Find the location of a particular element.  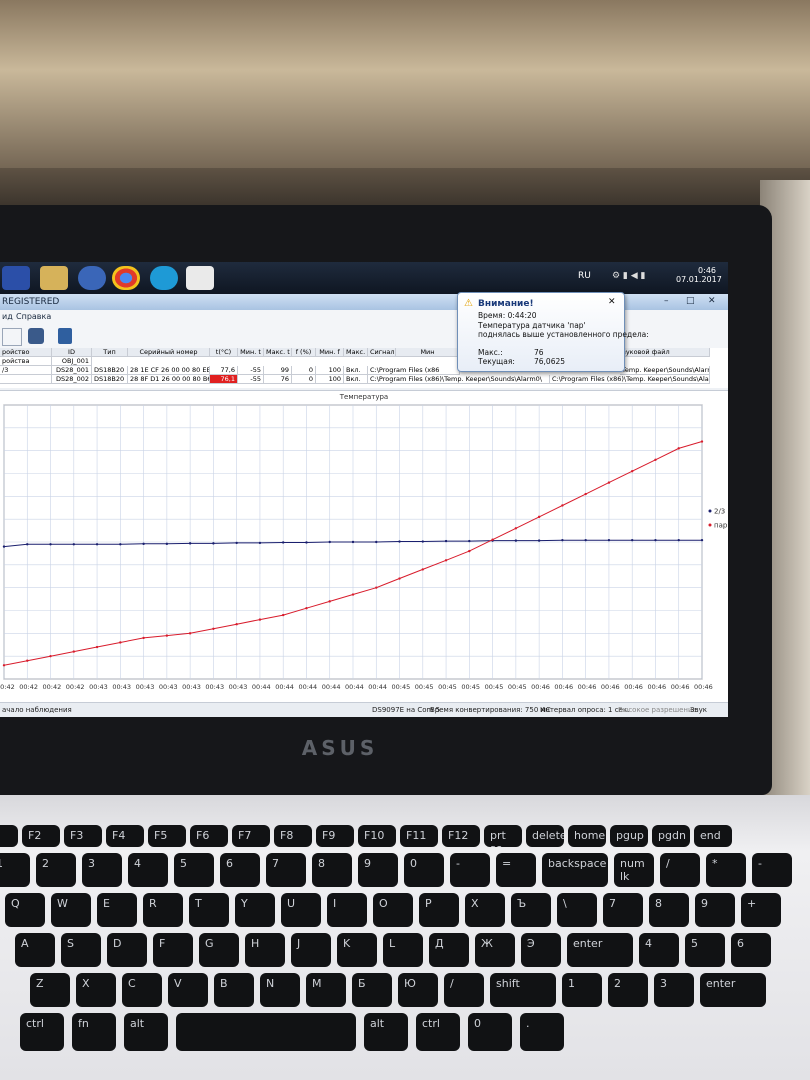

key--: . is located at coordinates (542, 1032).